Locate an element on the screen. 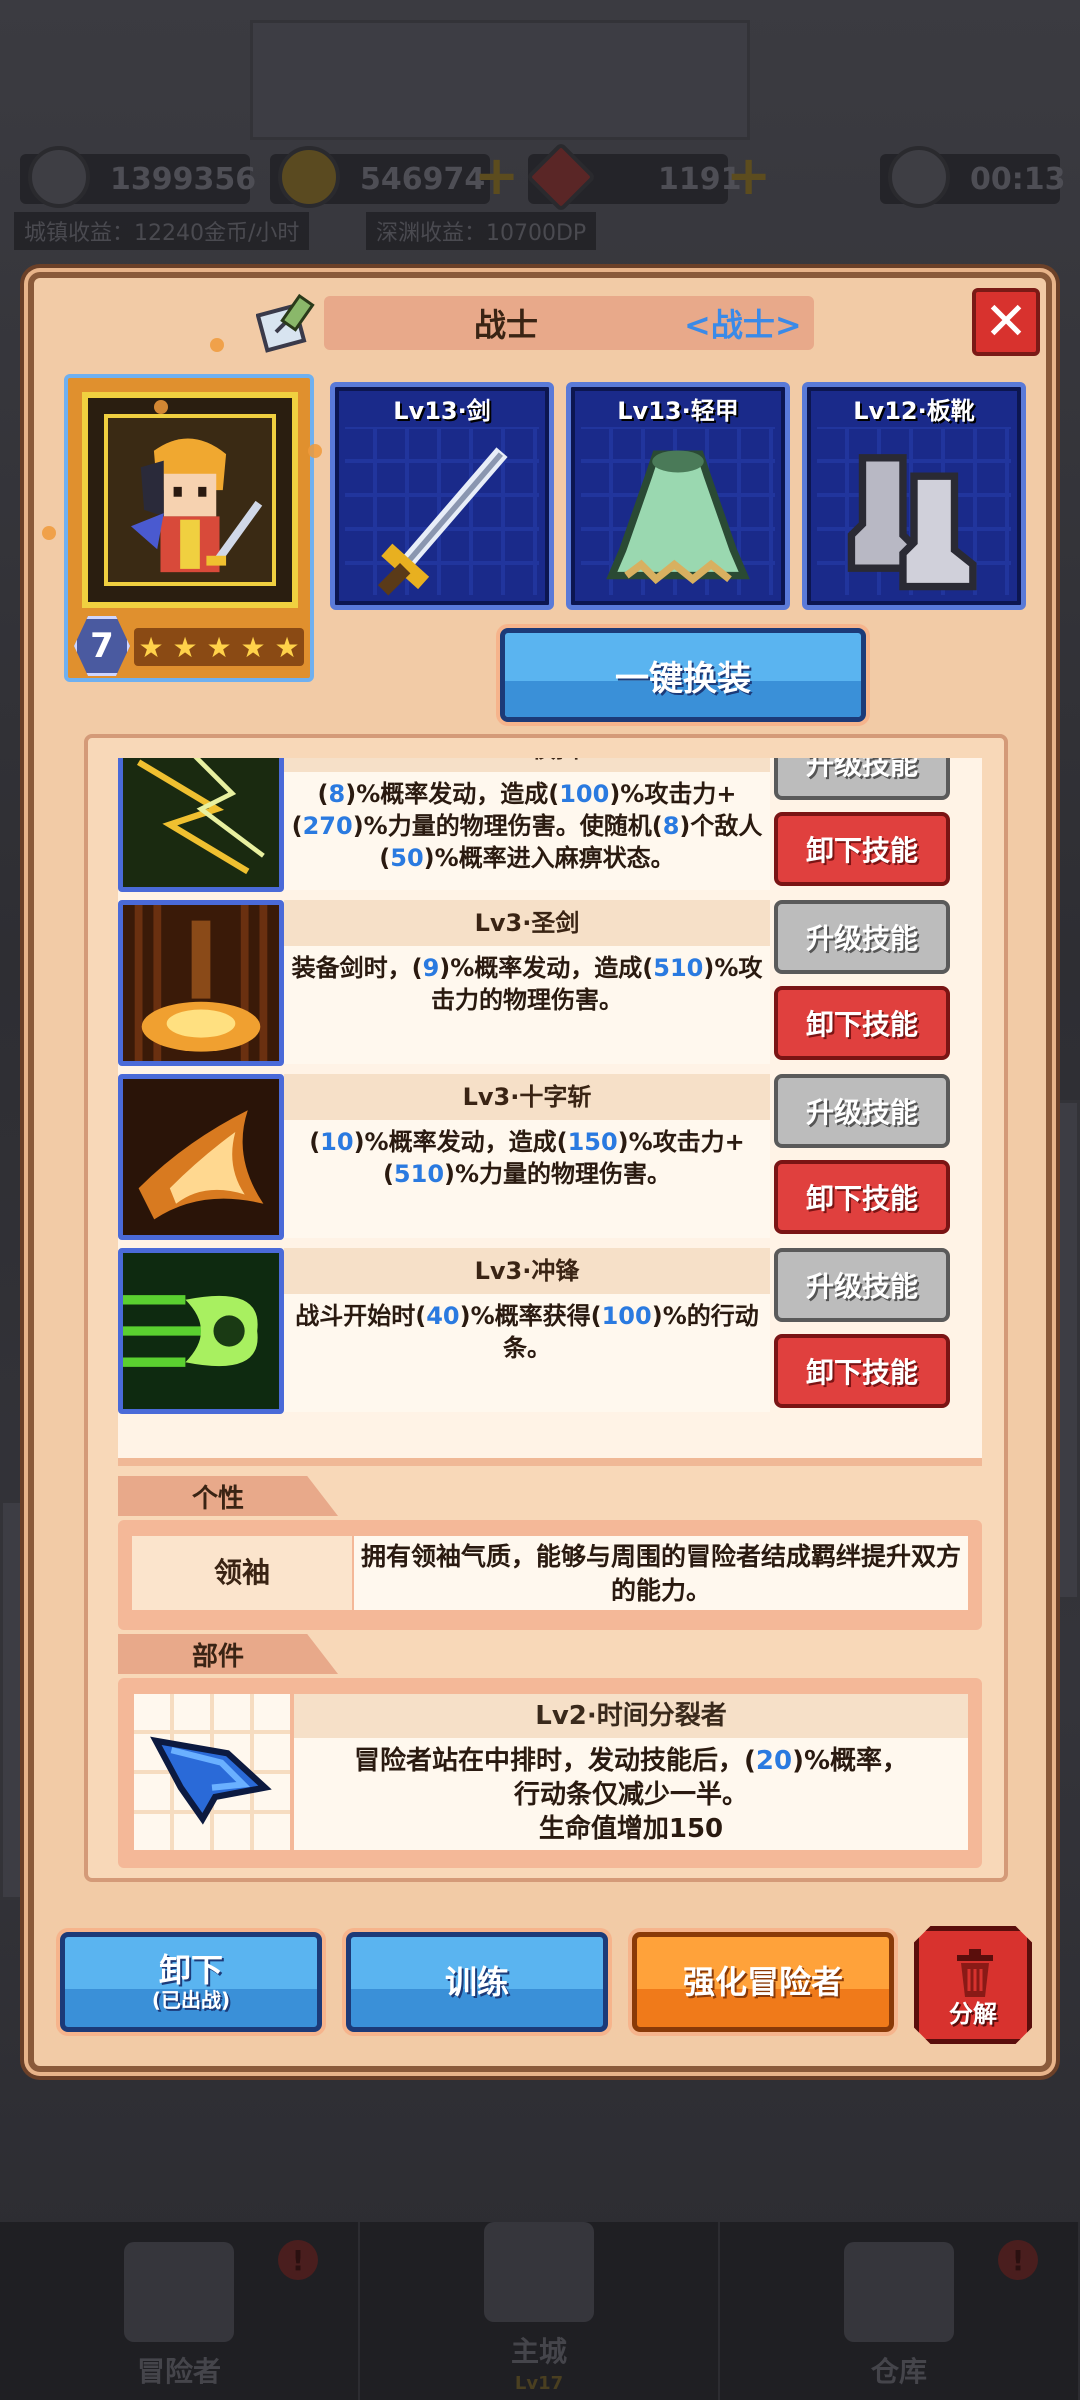  hero-portrait-card: 7 ★ ★ ★ ★ ★ is located at coordinates (189, 528).